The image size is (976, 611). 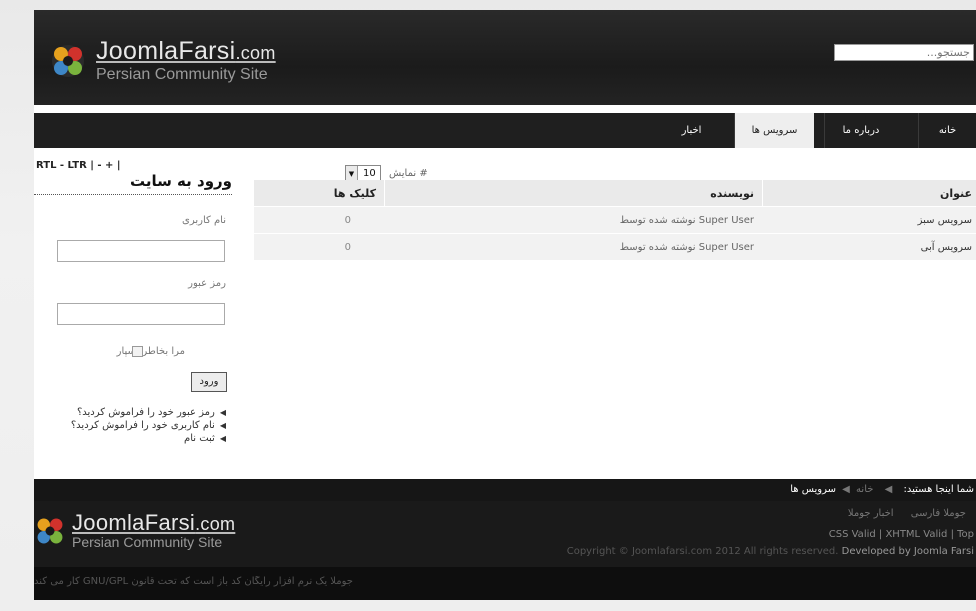 What do you see at coordinates (615, 193) in the screenshot?
I see `table-header-row: عنوان نویسنده کلیک ها` at bounding box center [615, 193].